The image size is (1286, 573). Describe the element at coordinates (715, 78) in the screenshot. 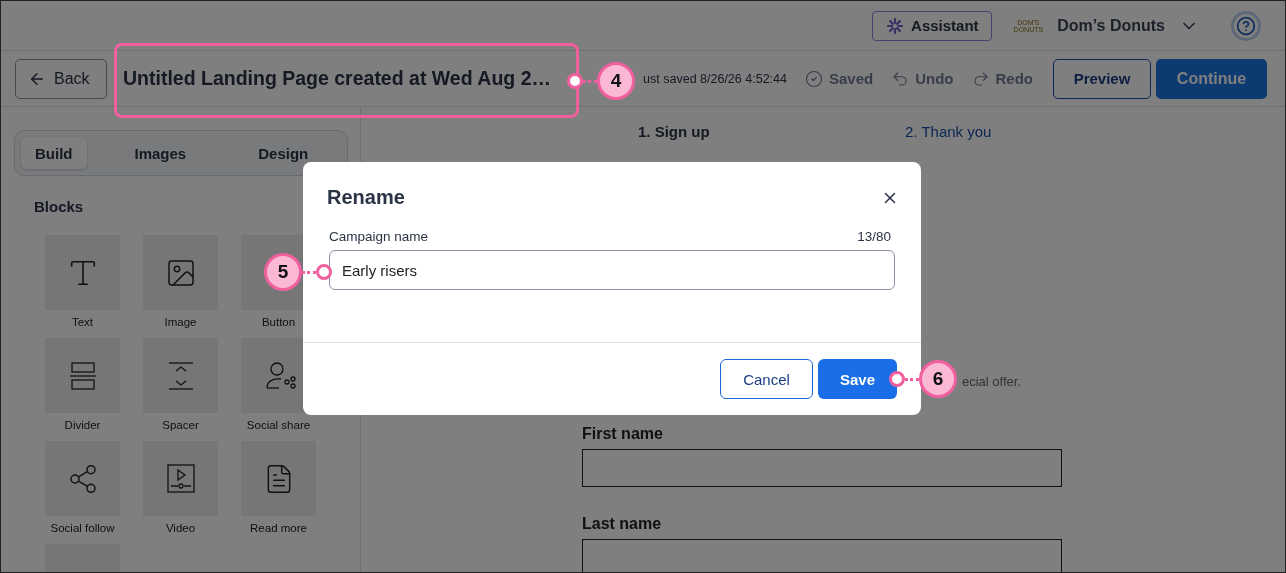

I see `save-status: ust saved 8/26/26 4:52:44` at that location.